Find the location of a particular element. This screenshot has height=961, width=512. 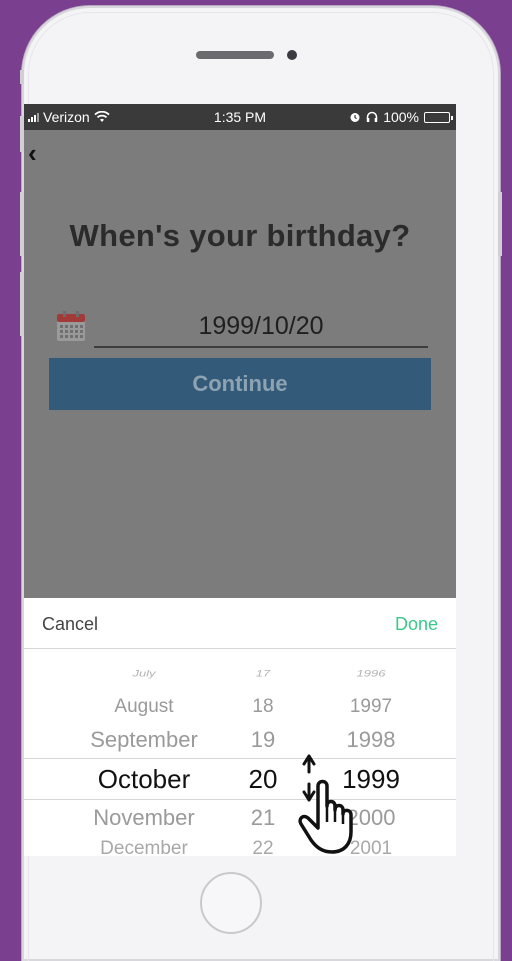

status-right: 100% is located at coordinates (401, 117).